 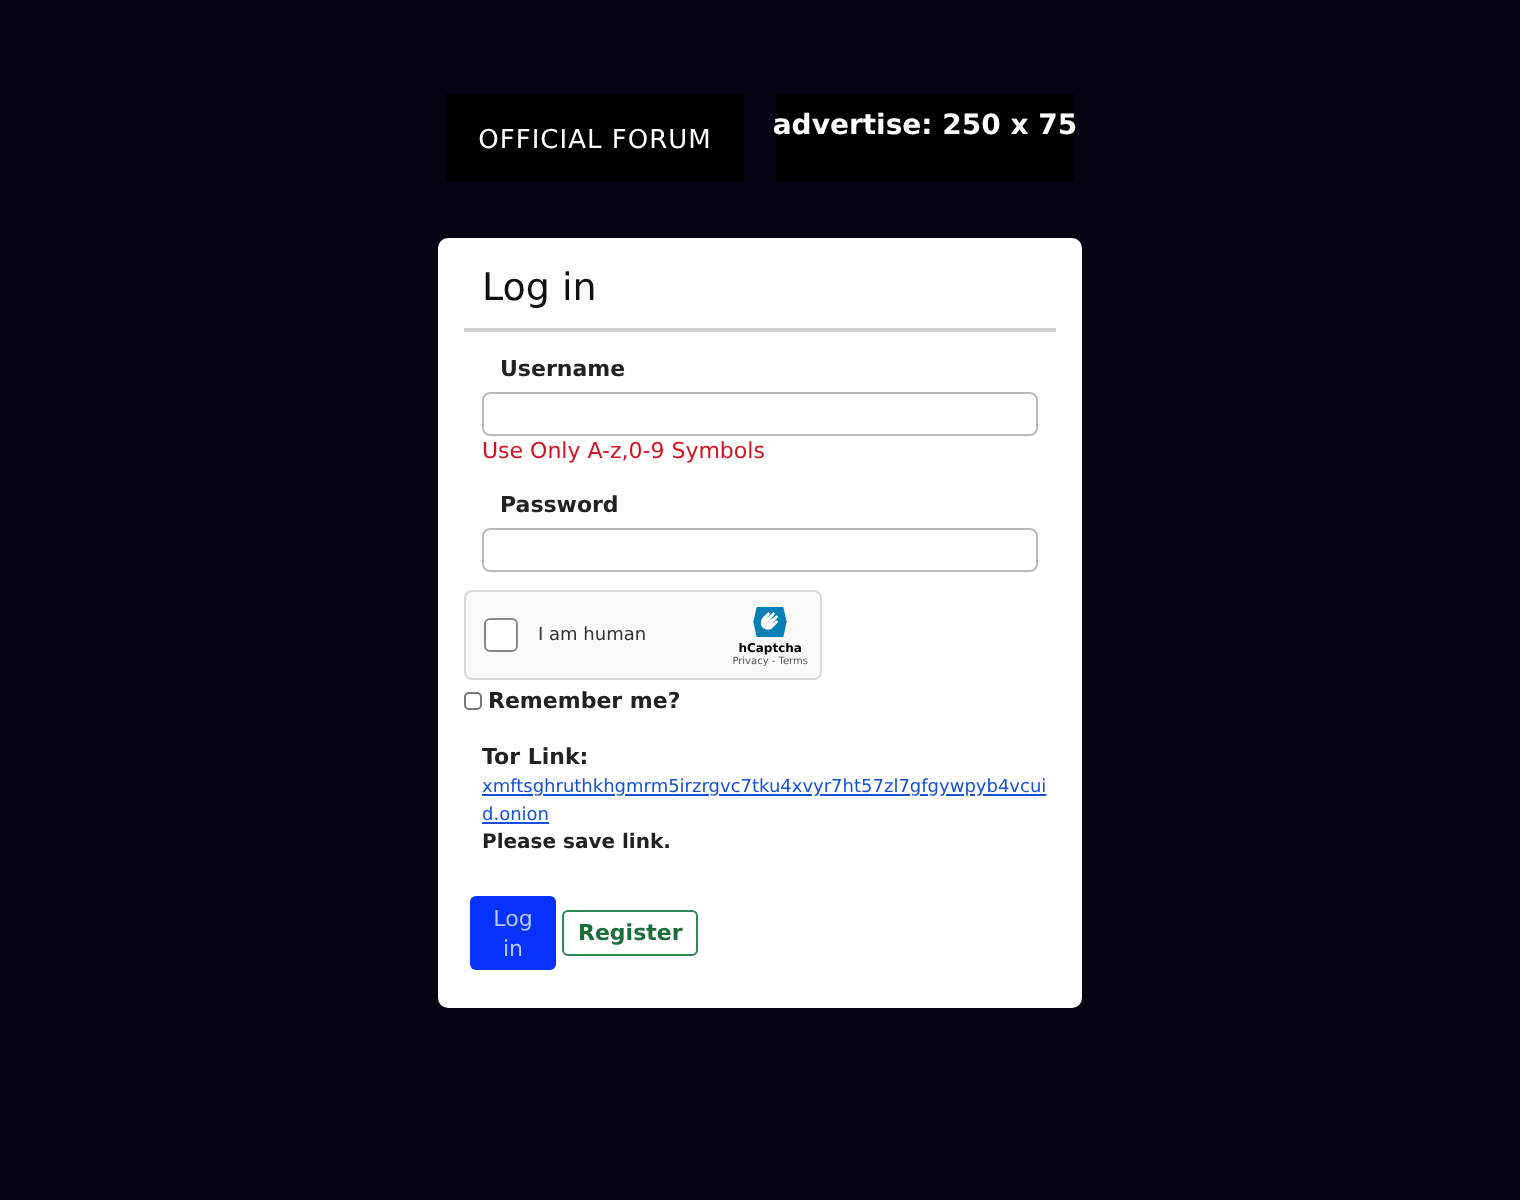 What do you see at coordinates (623, 451) in the screenshot?
I see `validation-hint: Use Only A-z,0-9 Symbols` at bounding box center [623, 451].